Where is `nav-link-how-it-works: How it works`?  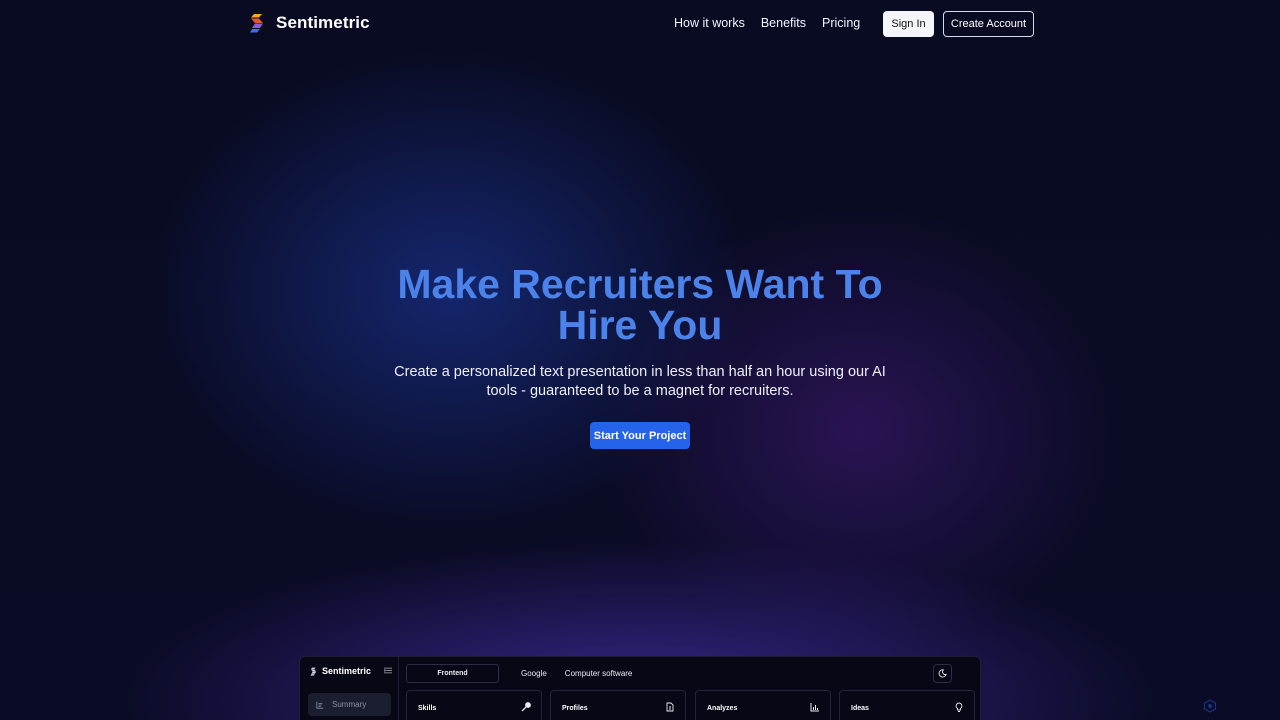
nav-link-how-it-works: How it works is located at coordinates (709, 23).